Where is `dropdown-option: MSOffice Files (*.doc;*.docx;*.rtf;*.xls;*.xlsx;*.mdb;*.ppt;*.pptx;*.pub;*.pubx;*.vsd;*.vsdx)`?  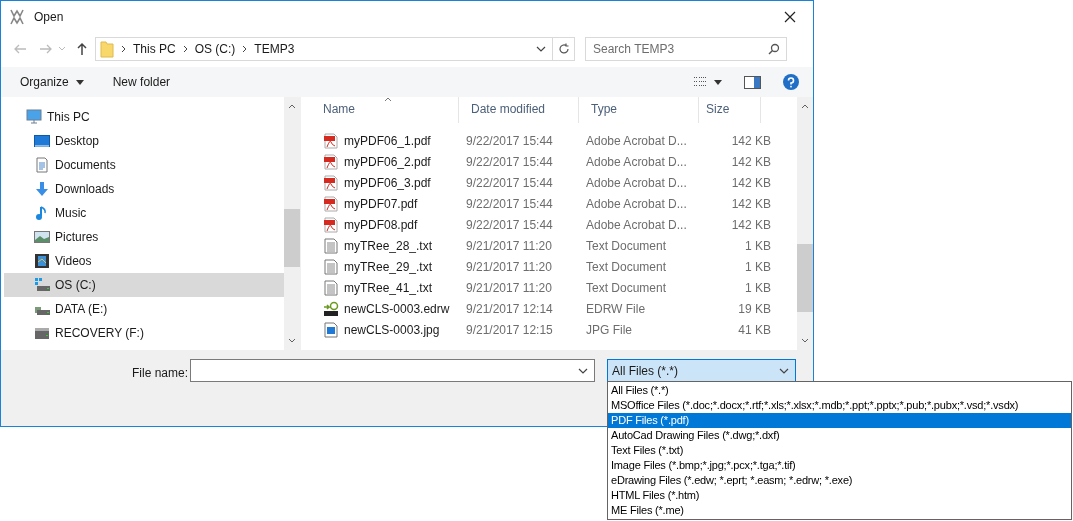 dropdown-option: MSOffice Files (*.doc;*.docx;*.rtf;*.xls;*.xlsx;*.mdb;*.ppt;*.pptx;*.pub;*.pubx;*.vsd;*.vsdx) is located at coordinates (839, 405).